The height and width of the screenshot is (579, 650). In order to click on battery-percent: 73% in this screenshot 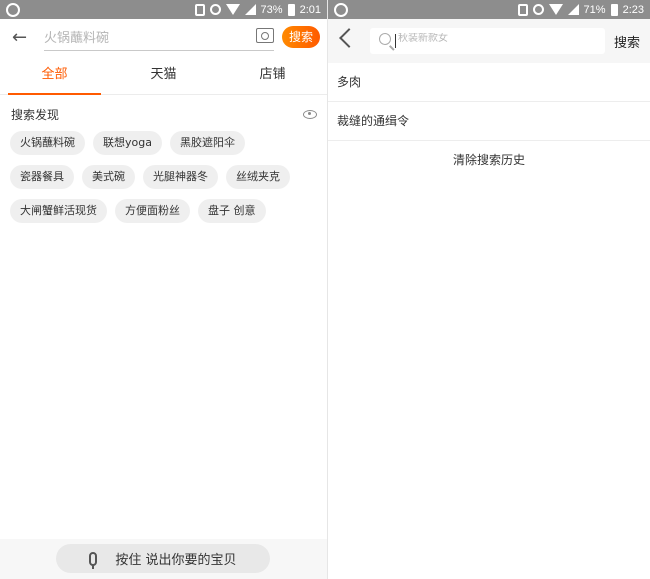, I will do `click(271, 9)`.